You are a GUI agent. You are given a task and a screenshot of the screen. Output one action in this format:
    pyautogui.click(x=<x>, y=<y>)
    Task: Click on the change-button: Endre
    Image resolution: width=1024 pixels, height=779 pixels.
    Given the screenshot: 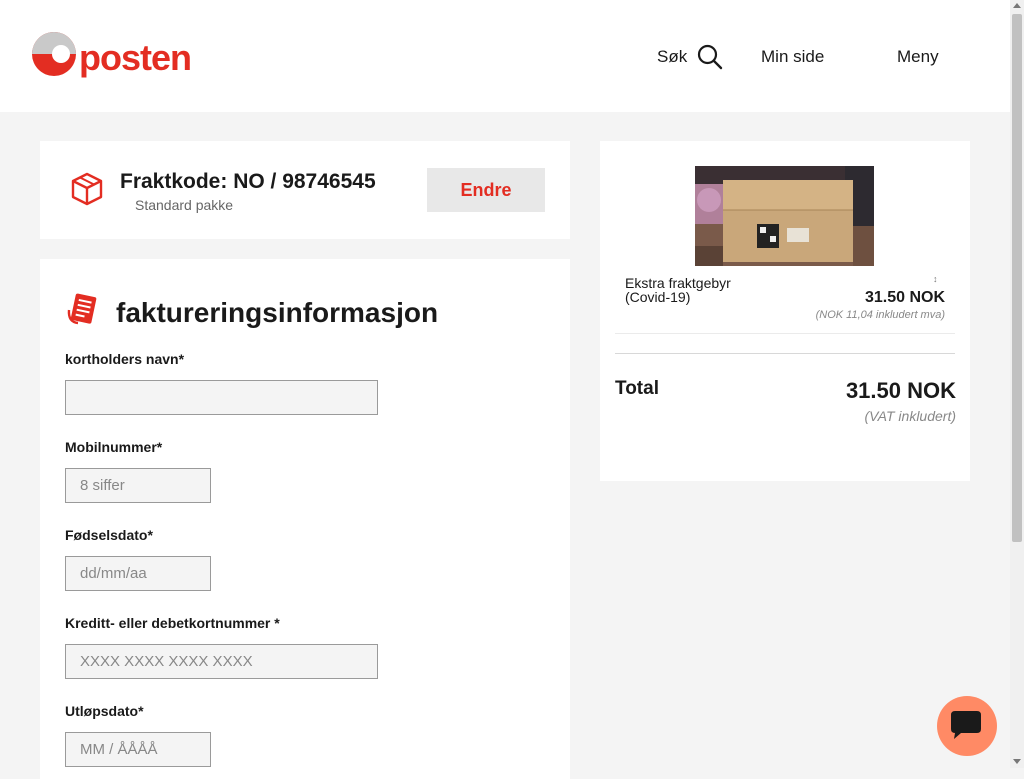 What is the action you would take?
    pyautogui.click(x=486, y=190)
    